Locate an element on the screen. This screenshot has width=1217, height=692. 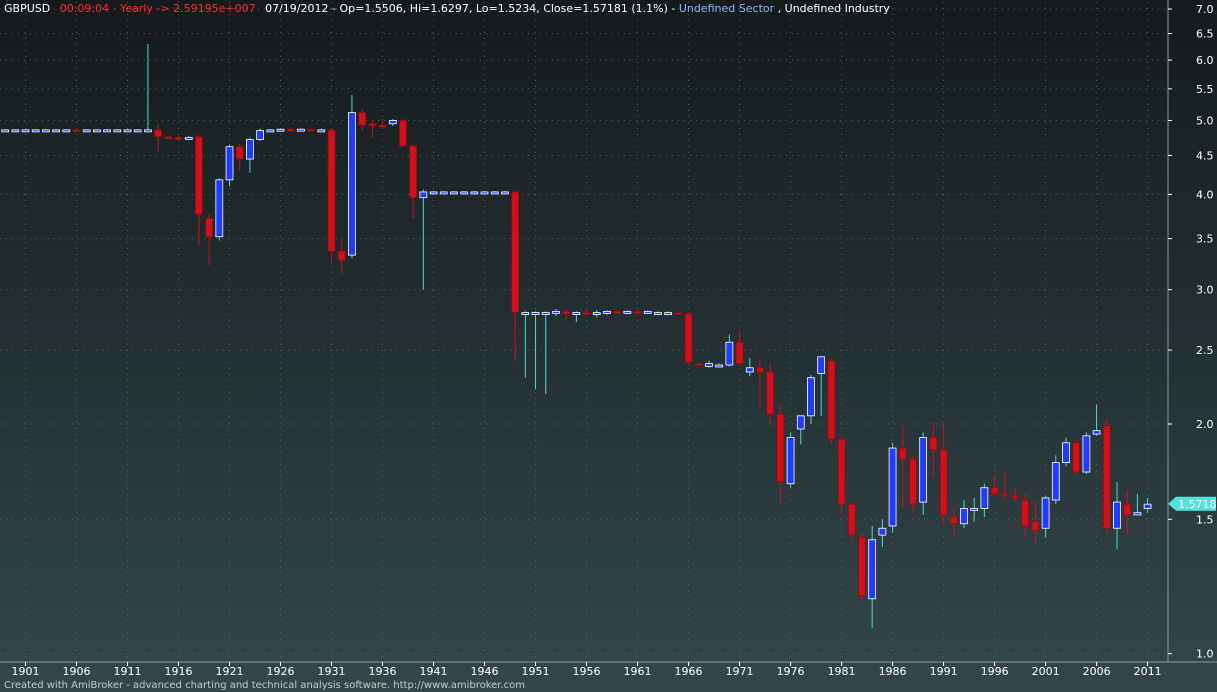
x-tick-label: 1956 is located at coordinates (587, 671).